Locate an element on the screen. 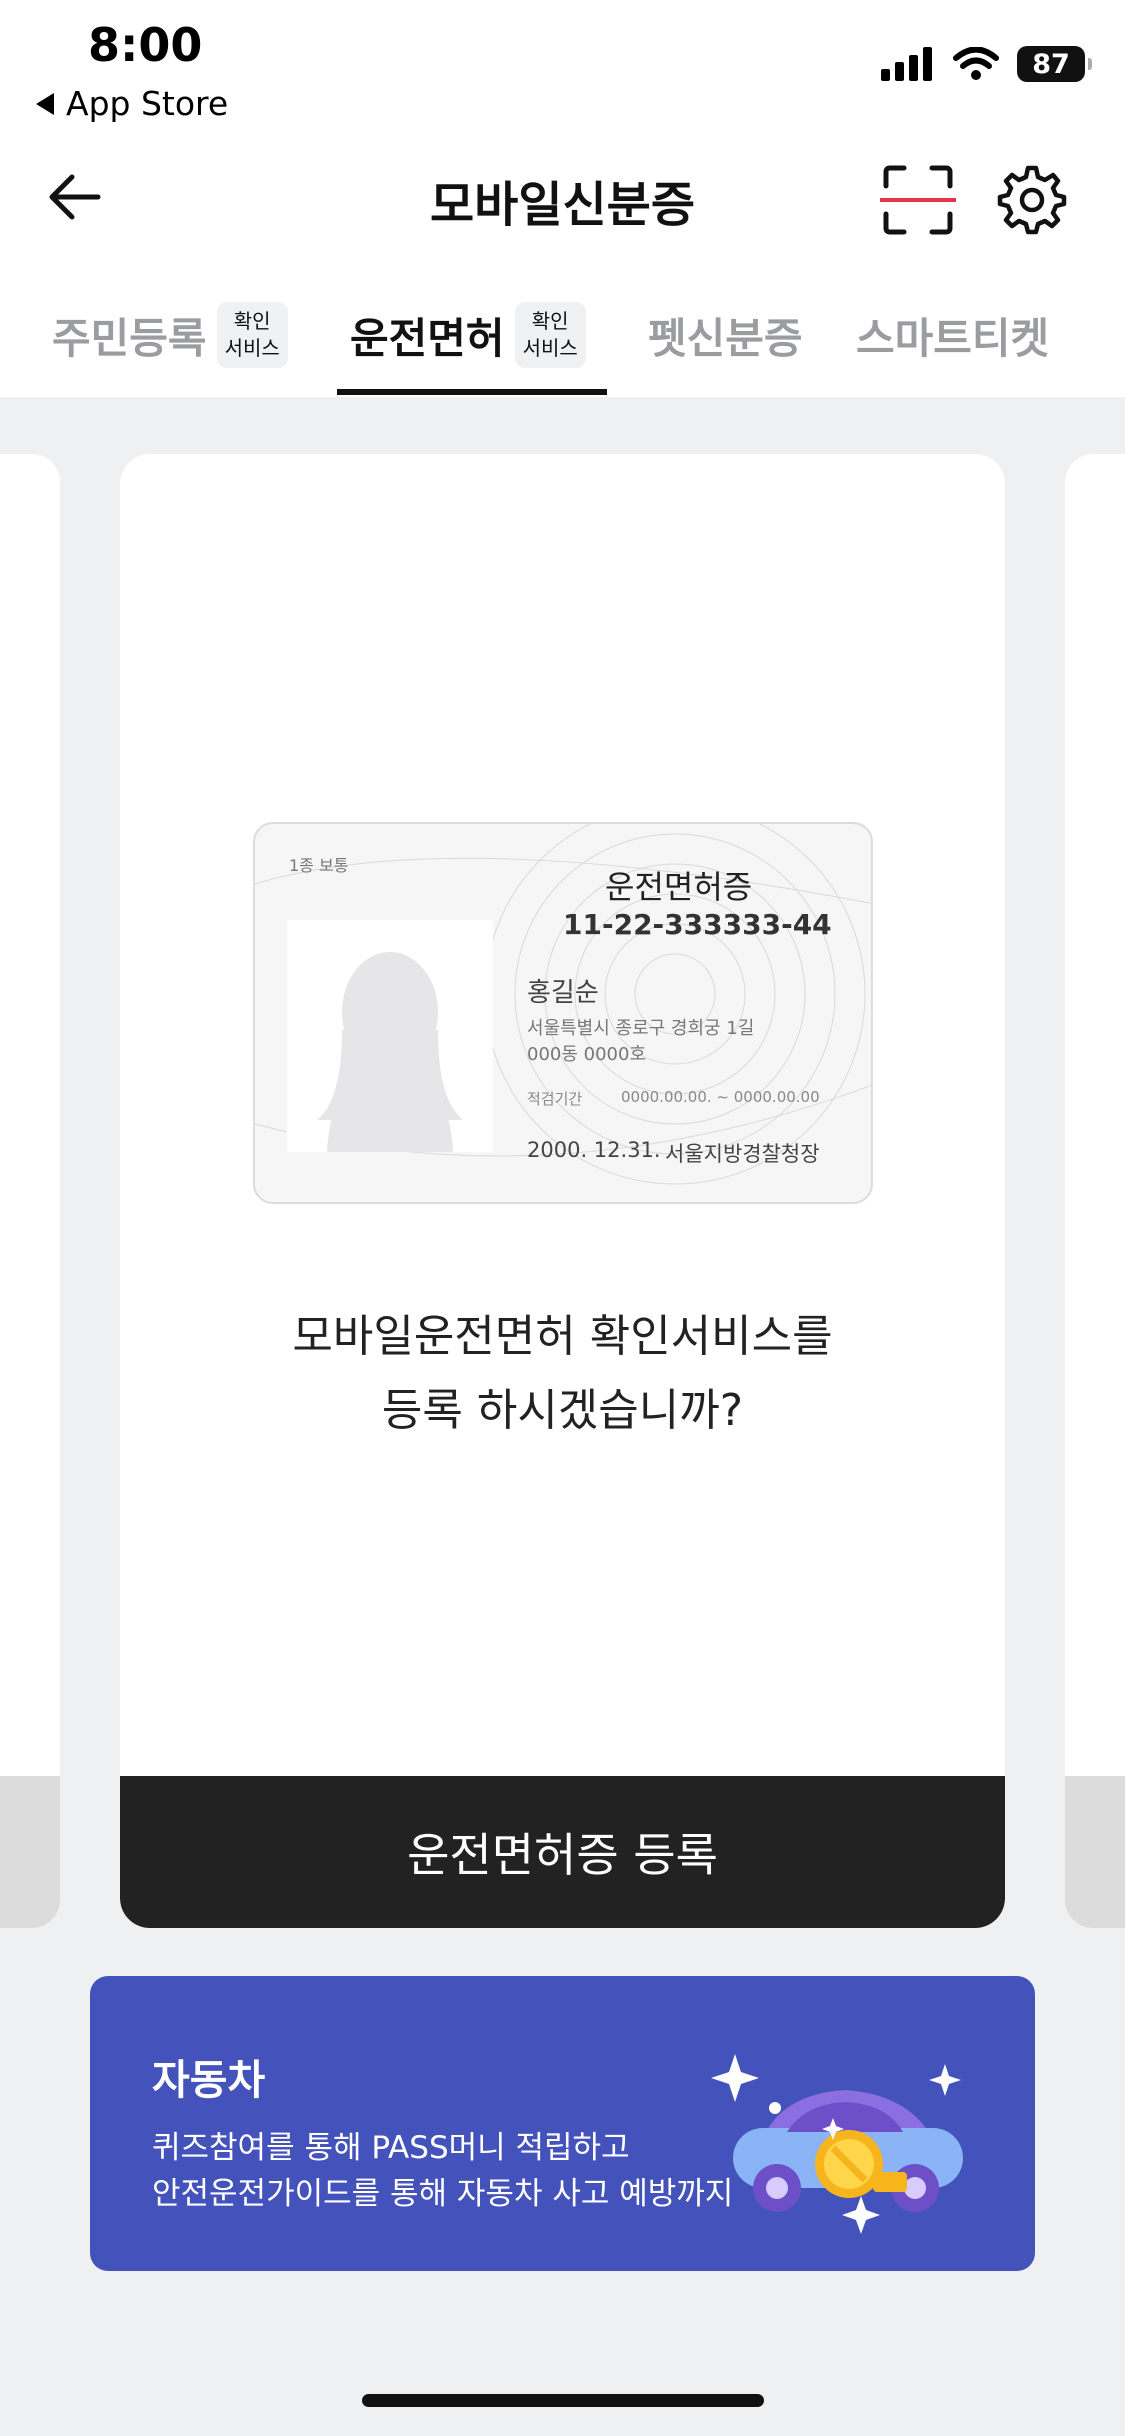 The width and height of the screenshot is (1125, 2436). register-license-button: 운전면허증 등록 is located at coordinates (562, 1852).